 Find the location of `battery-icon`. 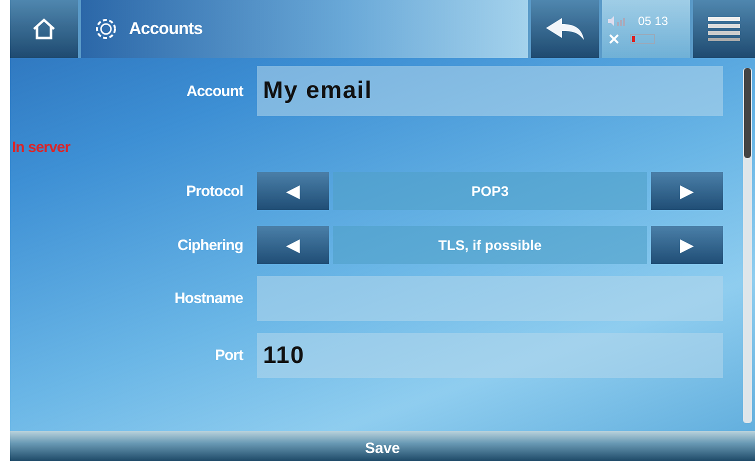

battery-icon is located at coordinates (643, 39).